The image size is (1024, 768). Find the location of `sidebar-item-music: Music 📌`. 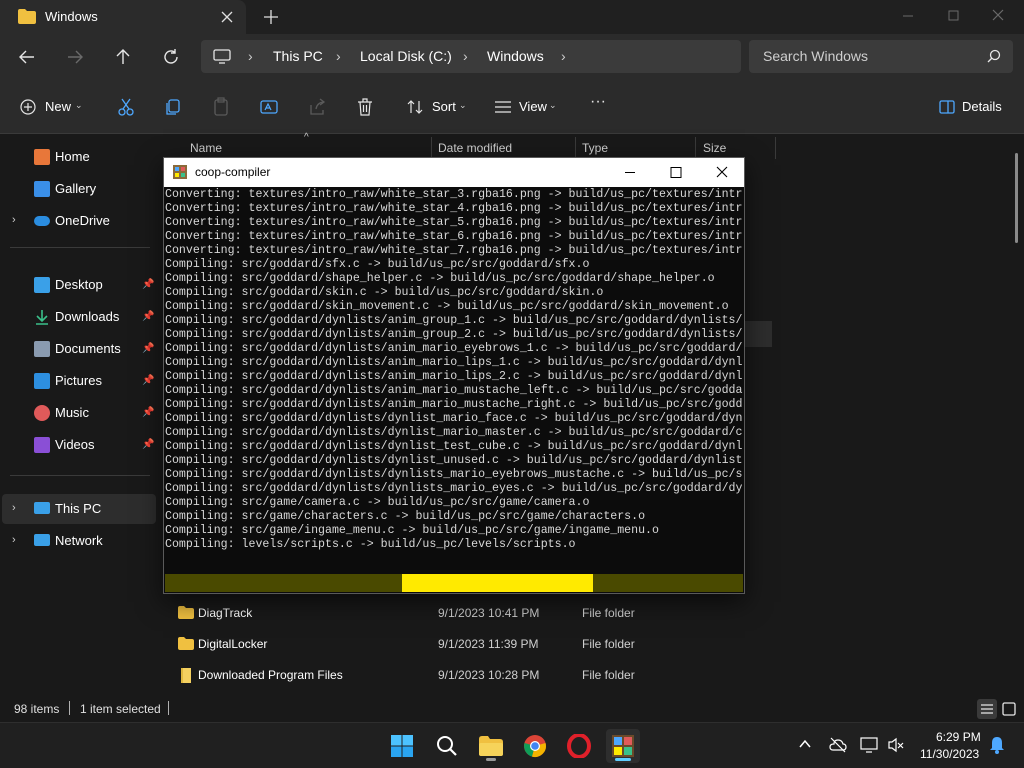

sidebar-item-music: Music 📌 is located at coordinates (79, 413).